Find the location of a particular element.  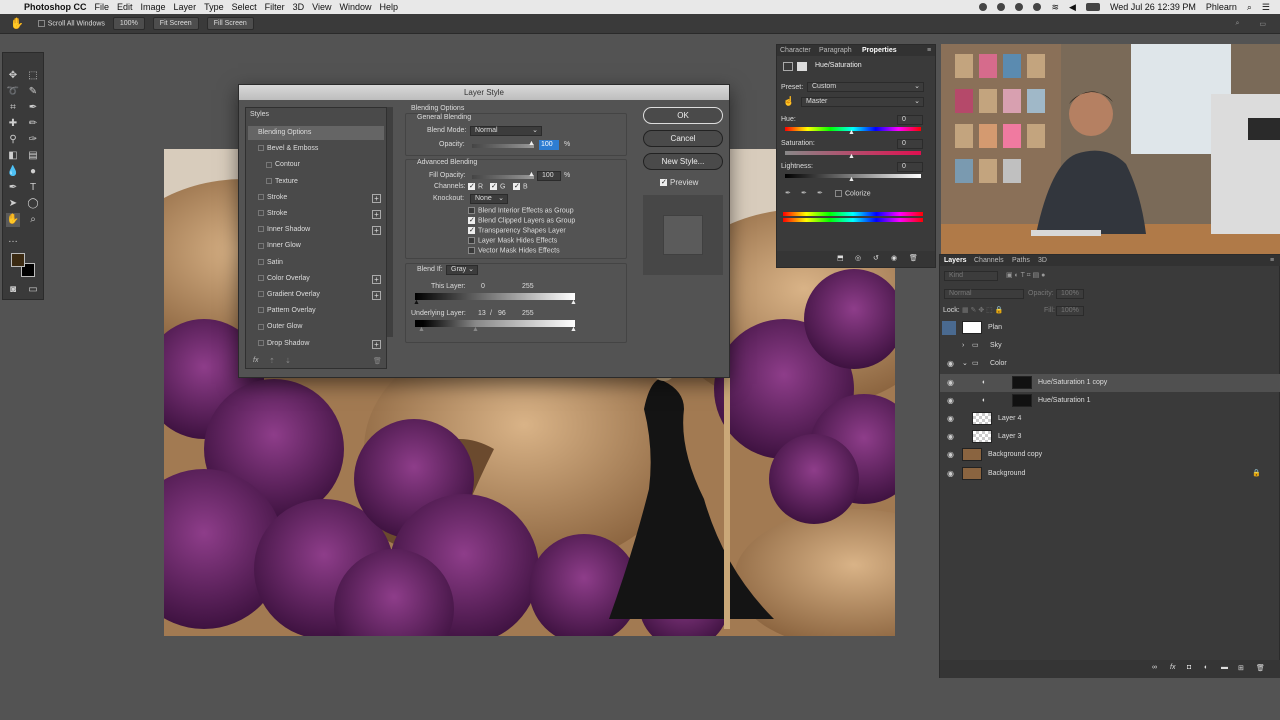

style-item: Inner Shadow + is located at coordinates (316, 230).